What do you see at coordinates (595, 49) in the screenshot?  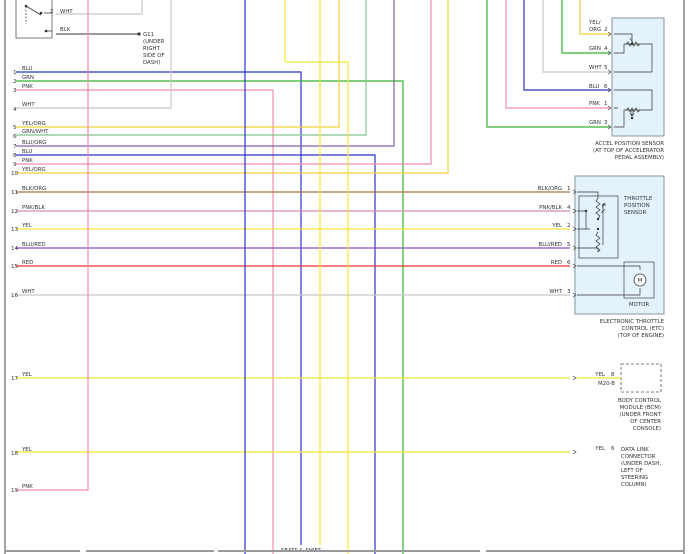 I see `accel-pin-4-wire: GRN` at bounding box center [595, 49].